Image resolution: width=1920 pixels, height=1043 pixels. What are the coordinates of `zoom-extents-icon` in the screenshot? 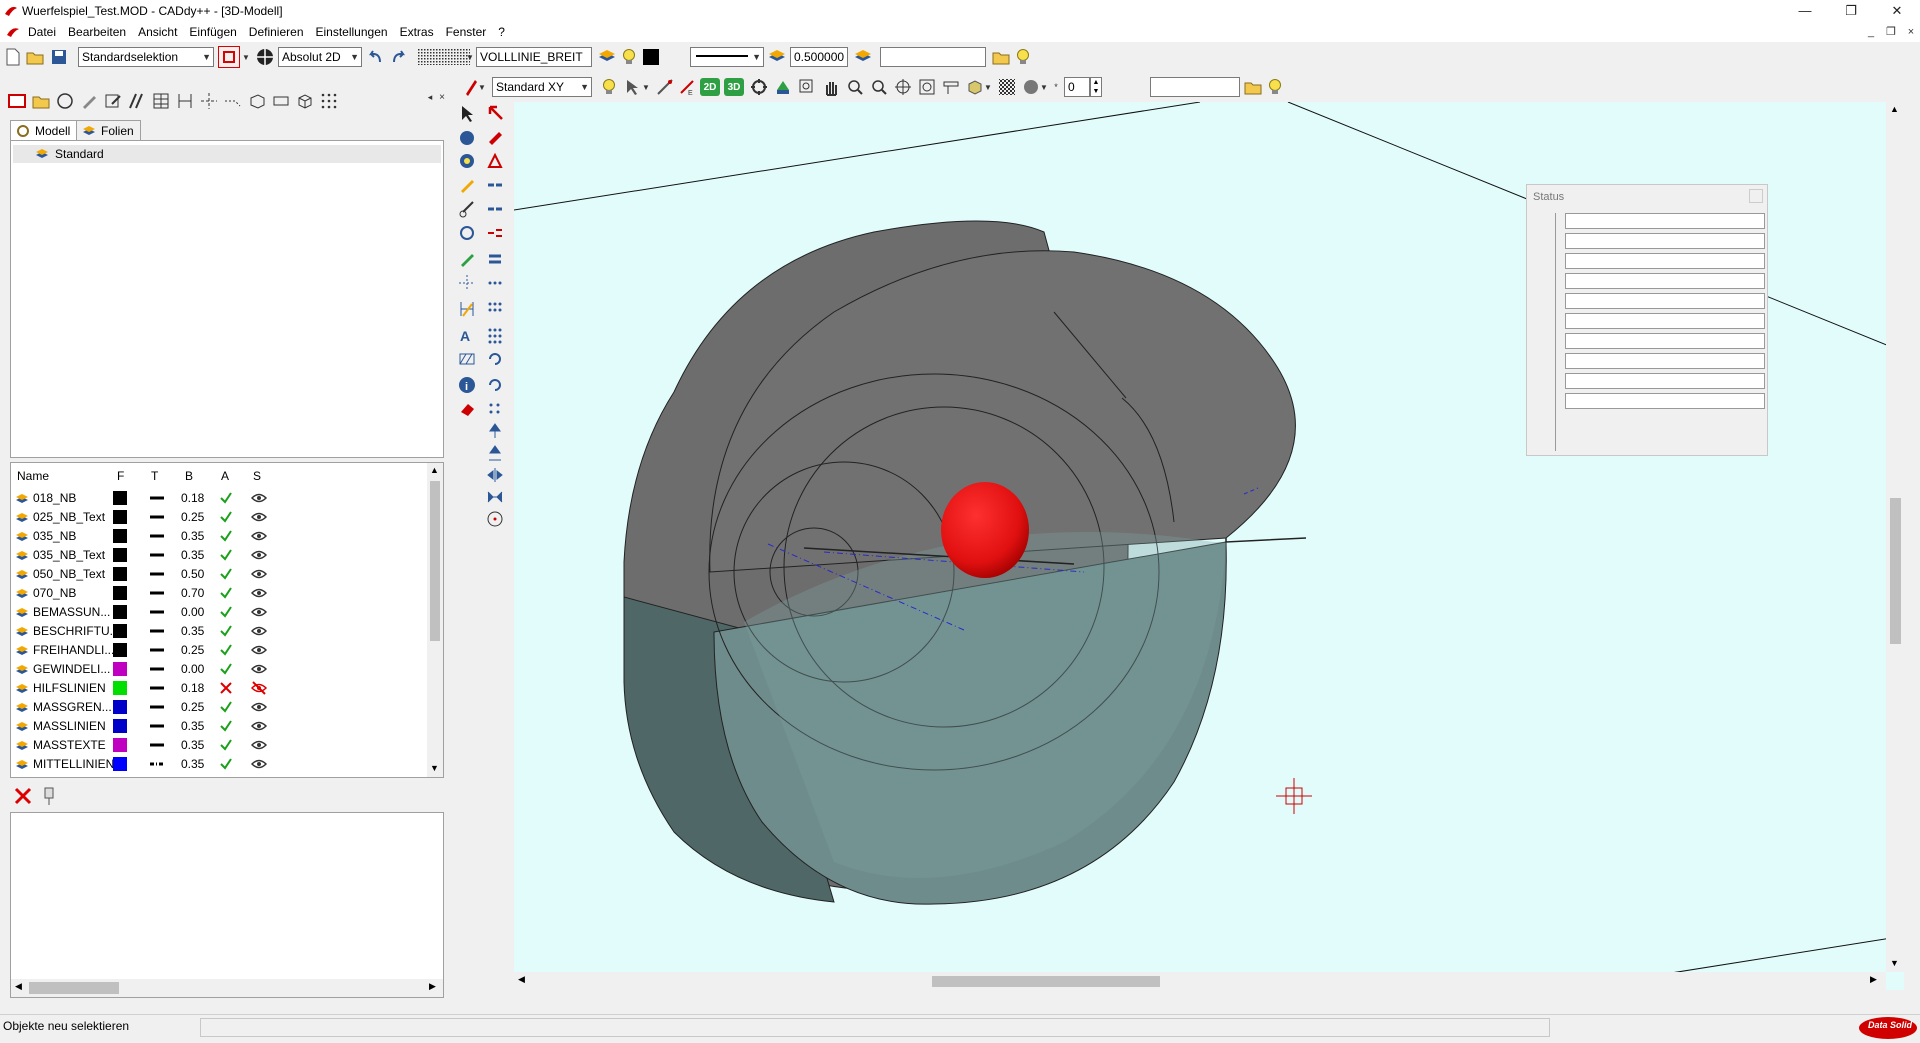 It's located at (927, 87).